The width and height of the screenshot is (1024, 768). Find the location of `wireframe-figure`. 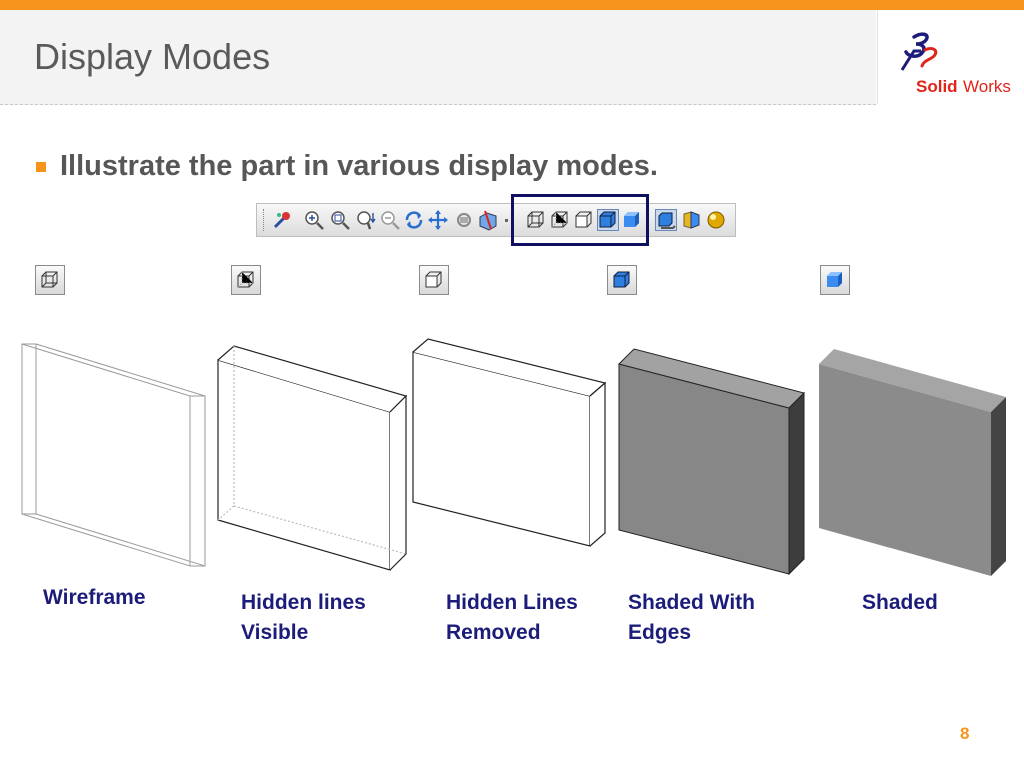

wireframe-figure is located at coordinates (113, 455).